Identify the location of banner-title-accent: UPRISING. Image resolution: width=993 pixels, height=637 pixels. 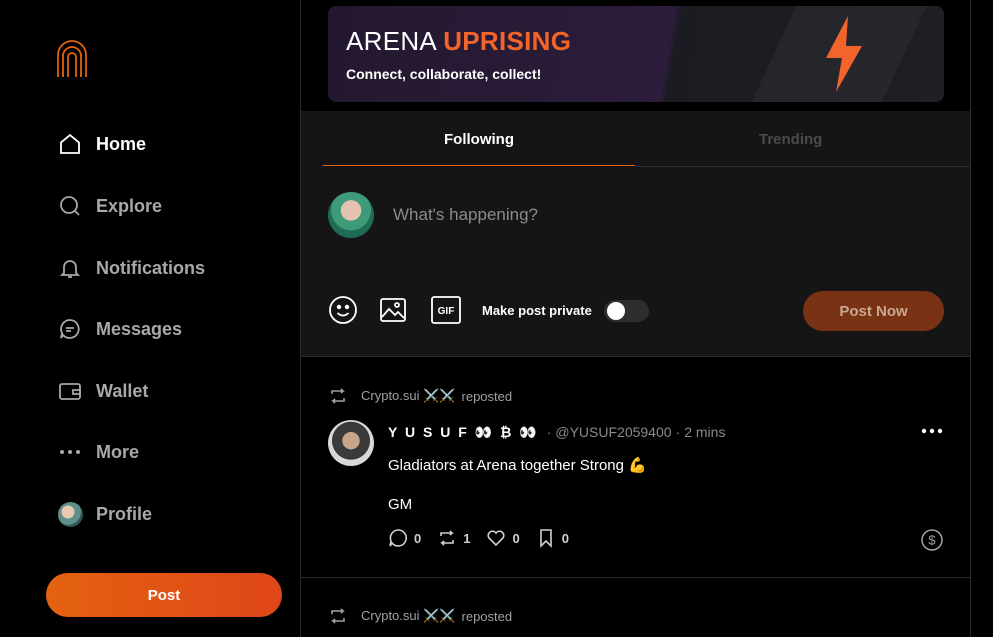
(507, 41).